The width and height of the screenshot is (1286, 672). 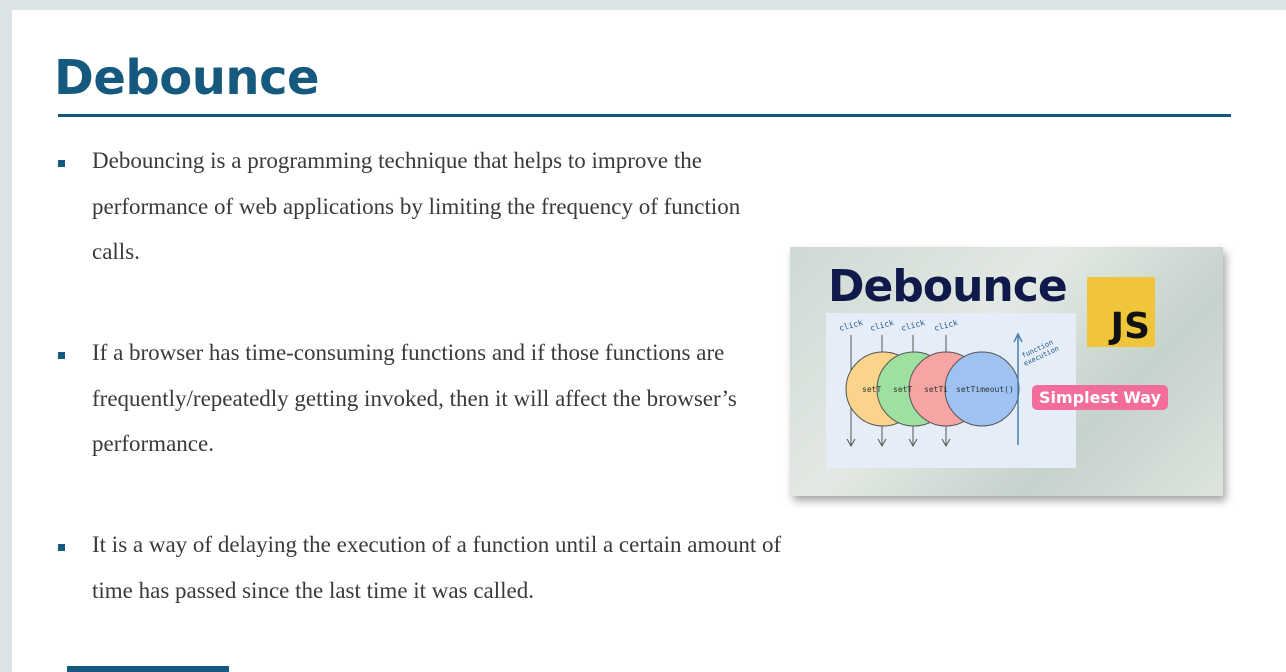 What do you see at coordinates (1100, 397) in the screenshot?
I see `simplest-way-tag: Simplest Way` at bounding box center [1100, 397].